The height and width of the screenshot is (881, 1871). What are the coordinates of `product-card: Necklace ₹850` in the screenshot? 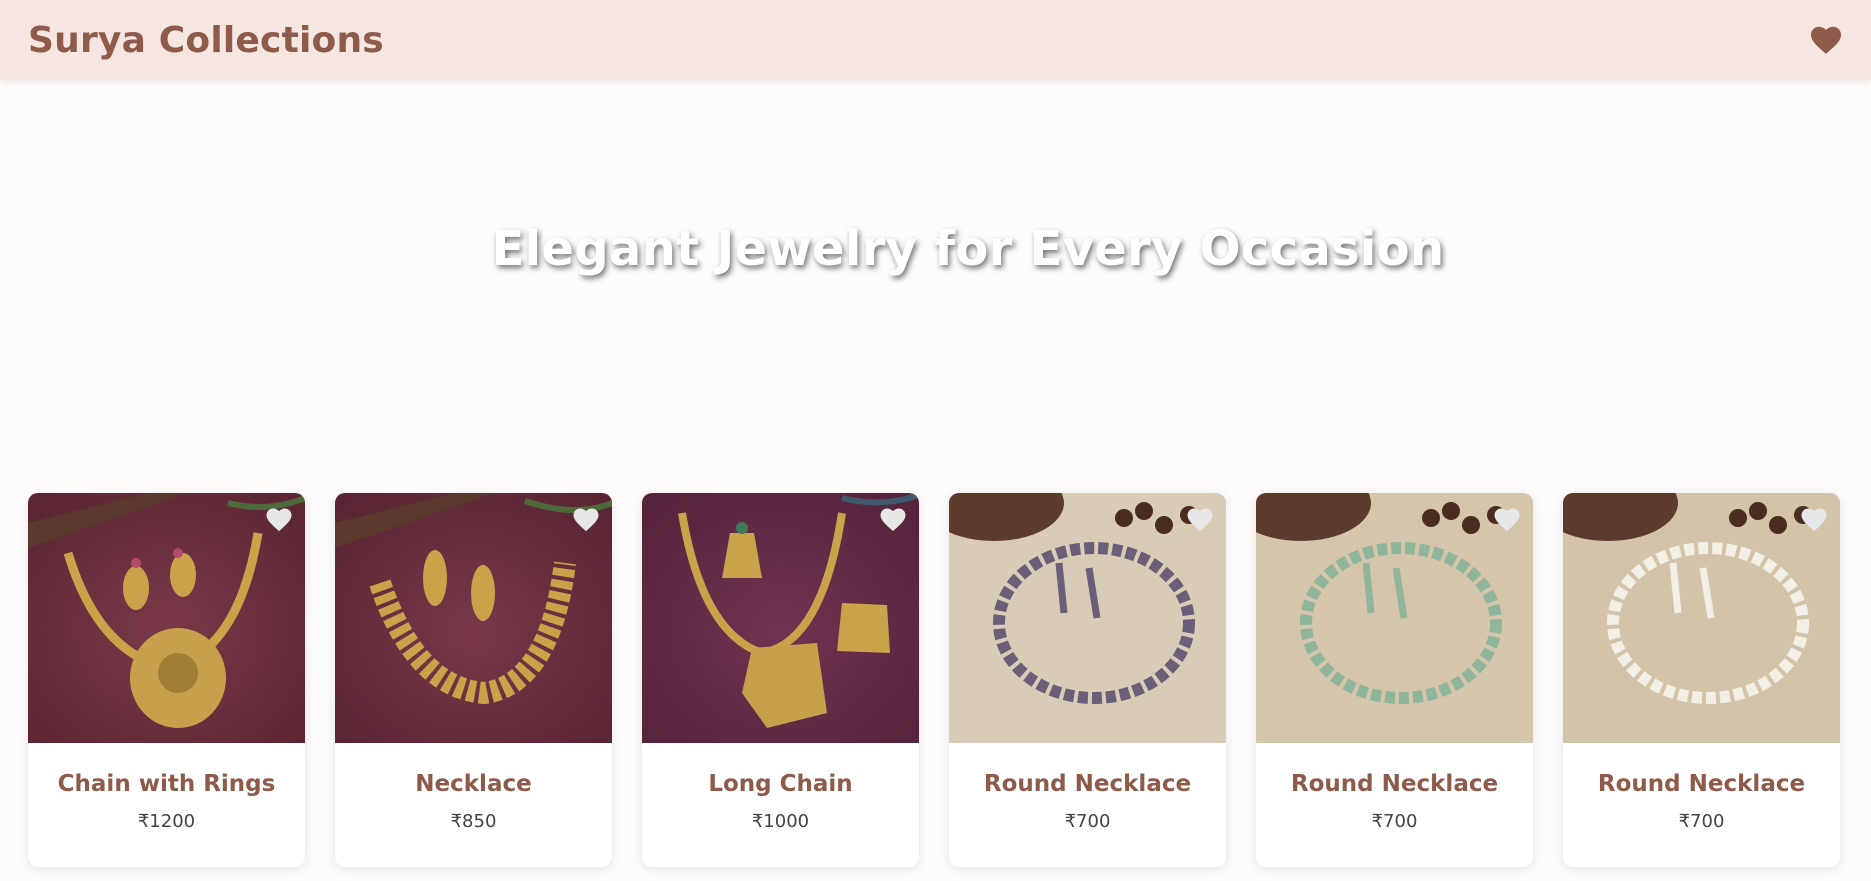 It's located at (473, 680).